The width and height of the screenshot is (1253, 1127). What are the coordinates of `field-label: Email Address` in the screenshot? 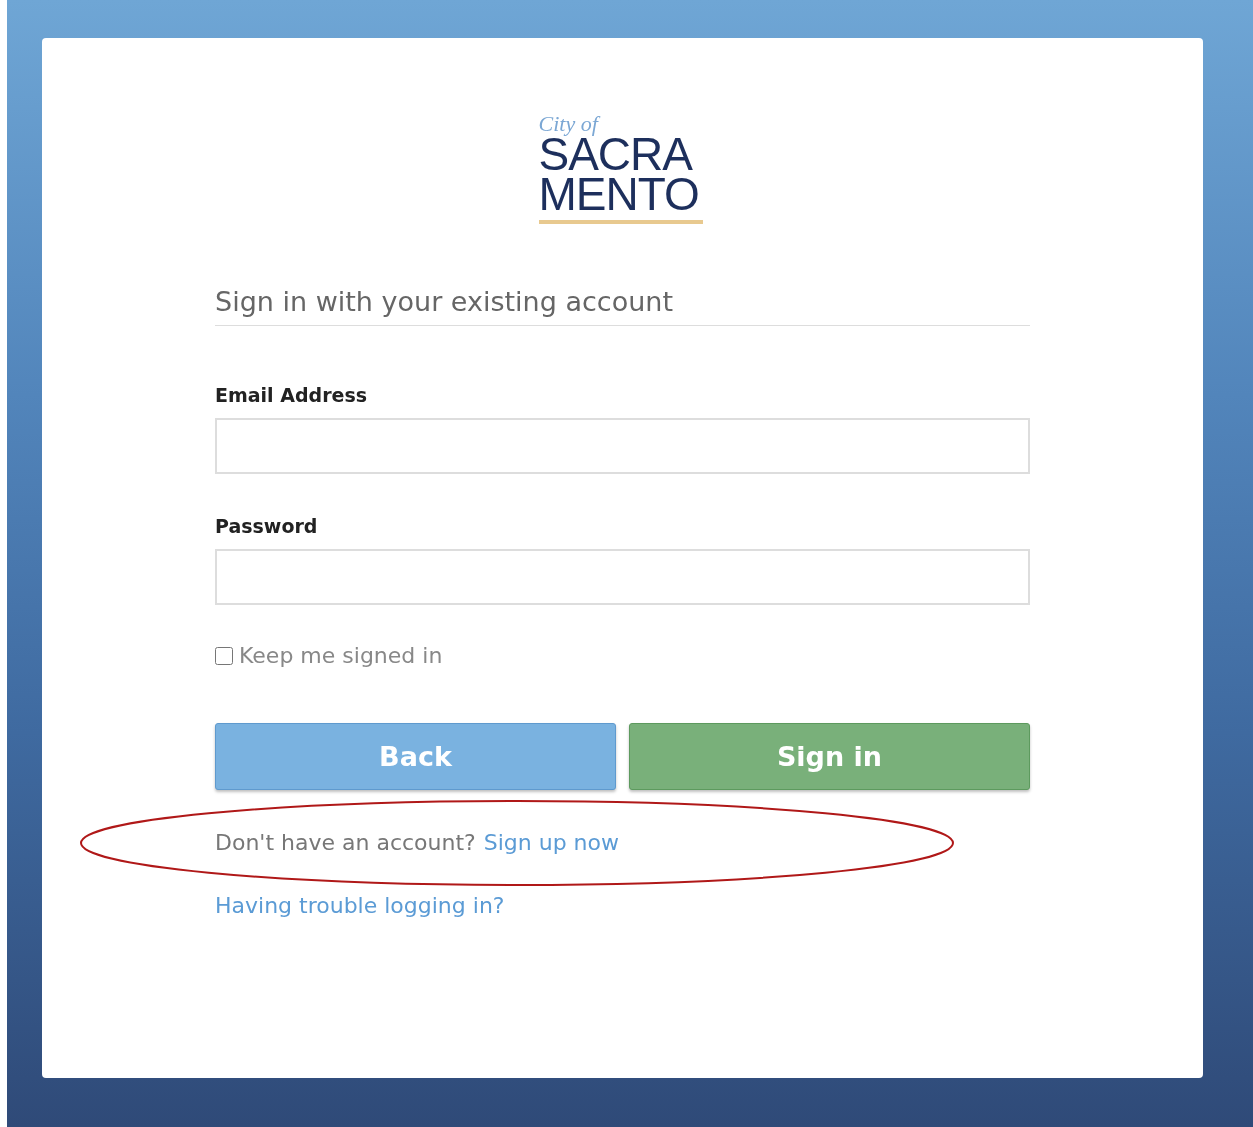 It's located at (292, 395).